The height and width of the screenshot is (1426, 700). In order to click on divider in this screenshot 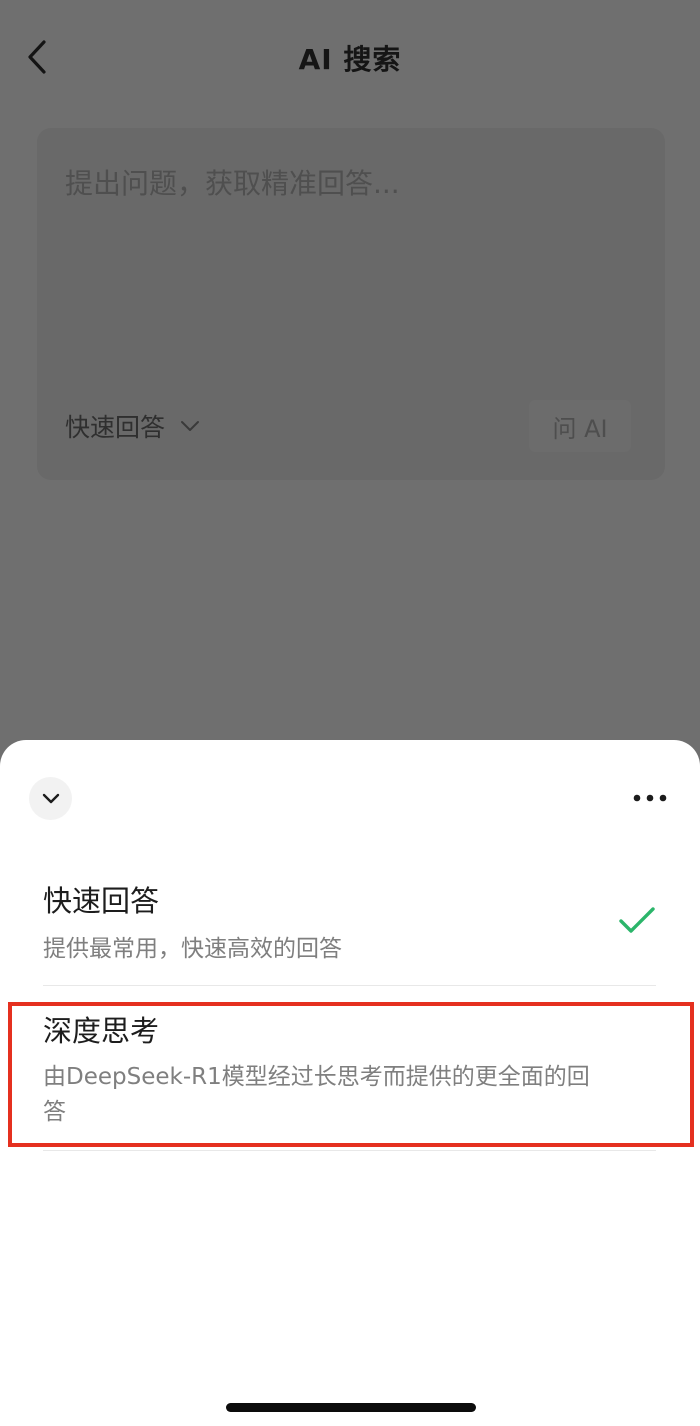, I will do `click(349, 1150)`.